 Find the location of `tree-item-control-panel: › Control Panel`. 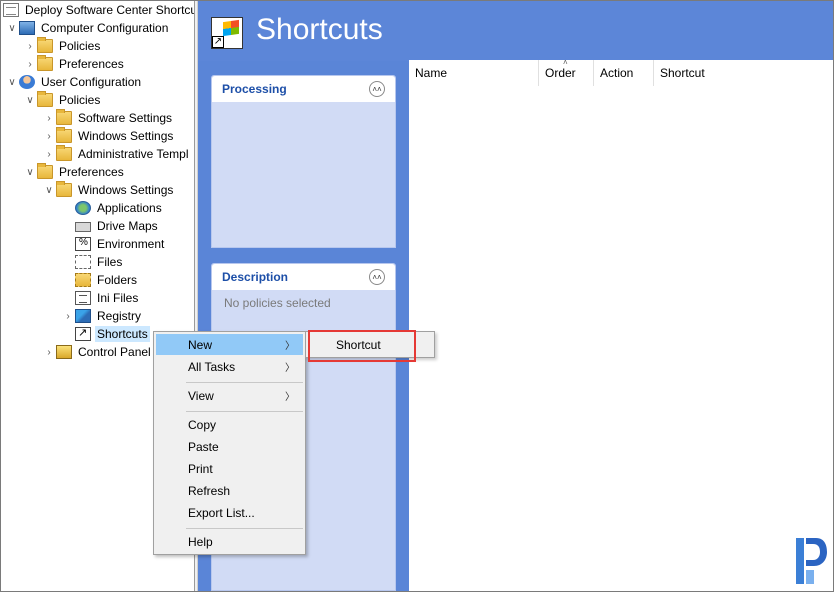

tree-item-control-panel: › Control Panel is located at coordinates (97, 352).